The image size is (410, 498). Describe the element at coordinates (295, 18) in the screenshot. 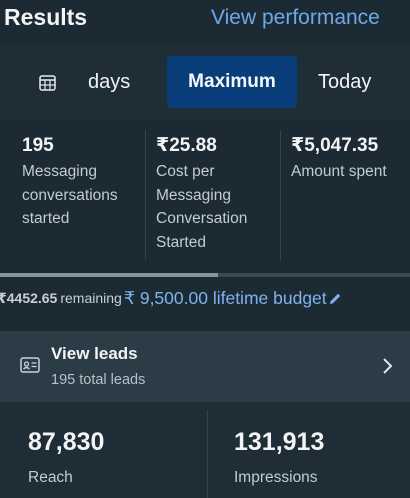

I see `view-performance-link: View performance` at that location.